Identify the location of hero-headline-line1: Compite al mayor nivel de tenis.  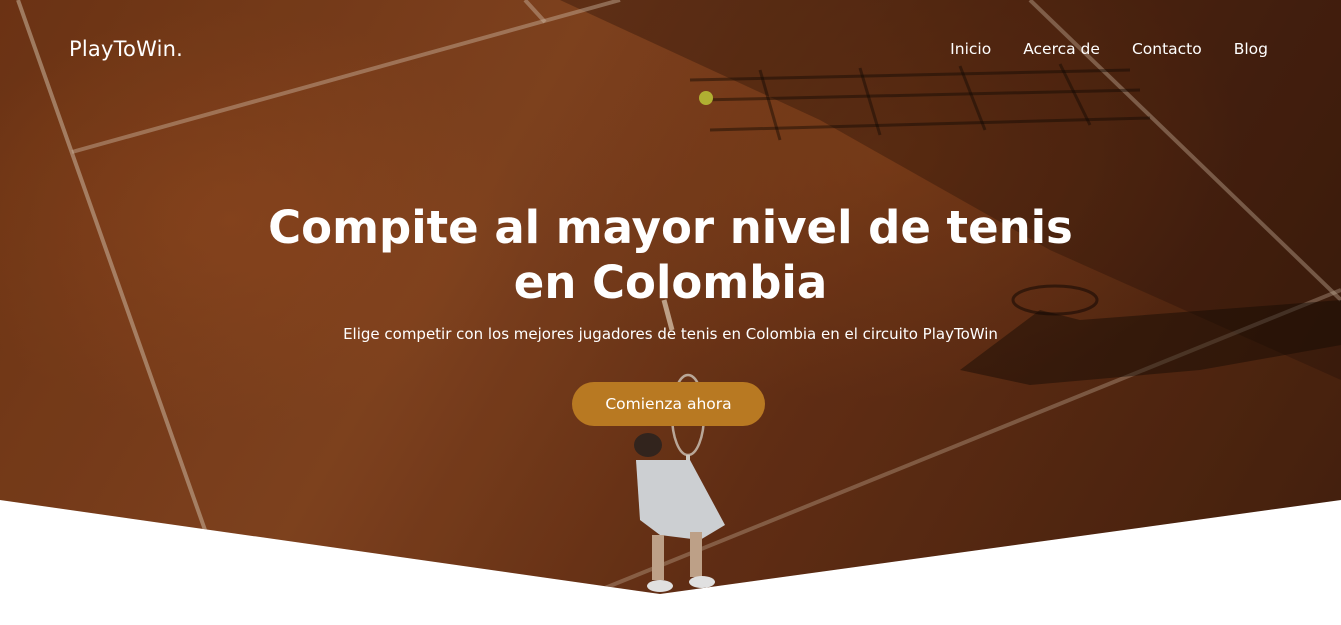
(670, 227).